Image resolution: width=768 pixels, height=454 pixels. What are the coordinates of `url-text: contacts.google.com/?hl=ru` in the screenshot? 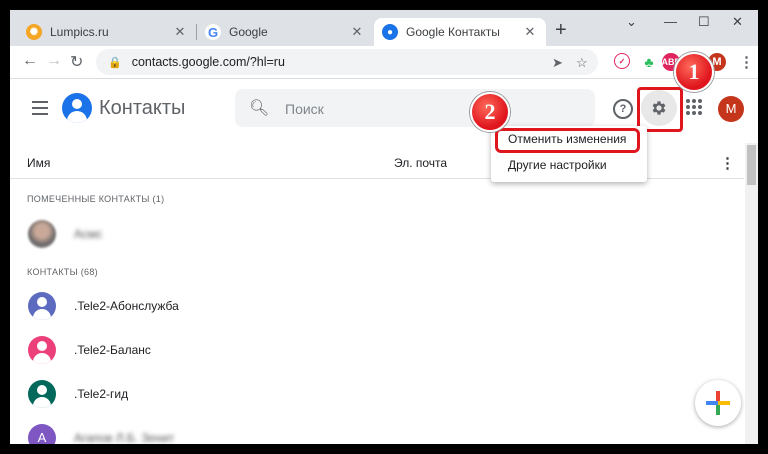 It's located at (208, 62).